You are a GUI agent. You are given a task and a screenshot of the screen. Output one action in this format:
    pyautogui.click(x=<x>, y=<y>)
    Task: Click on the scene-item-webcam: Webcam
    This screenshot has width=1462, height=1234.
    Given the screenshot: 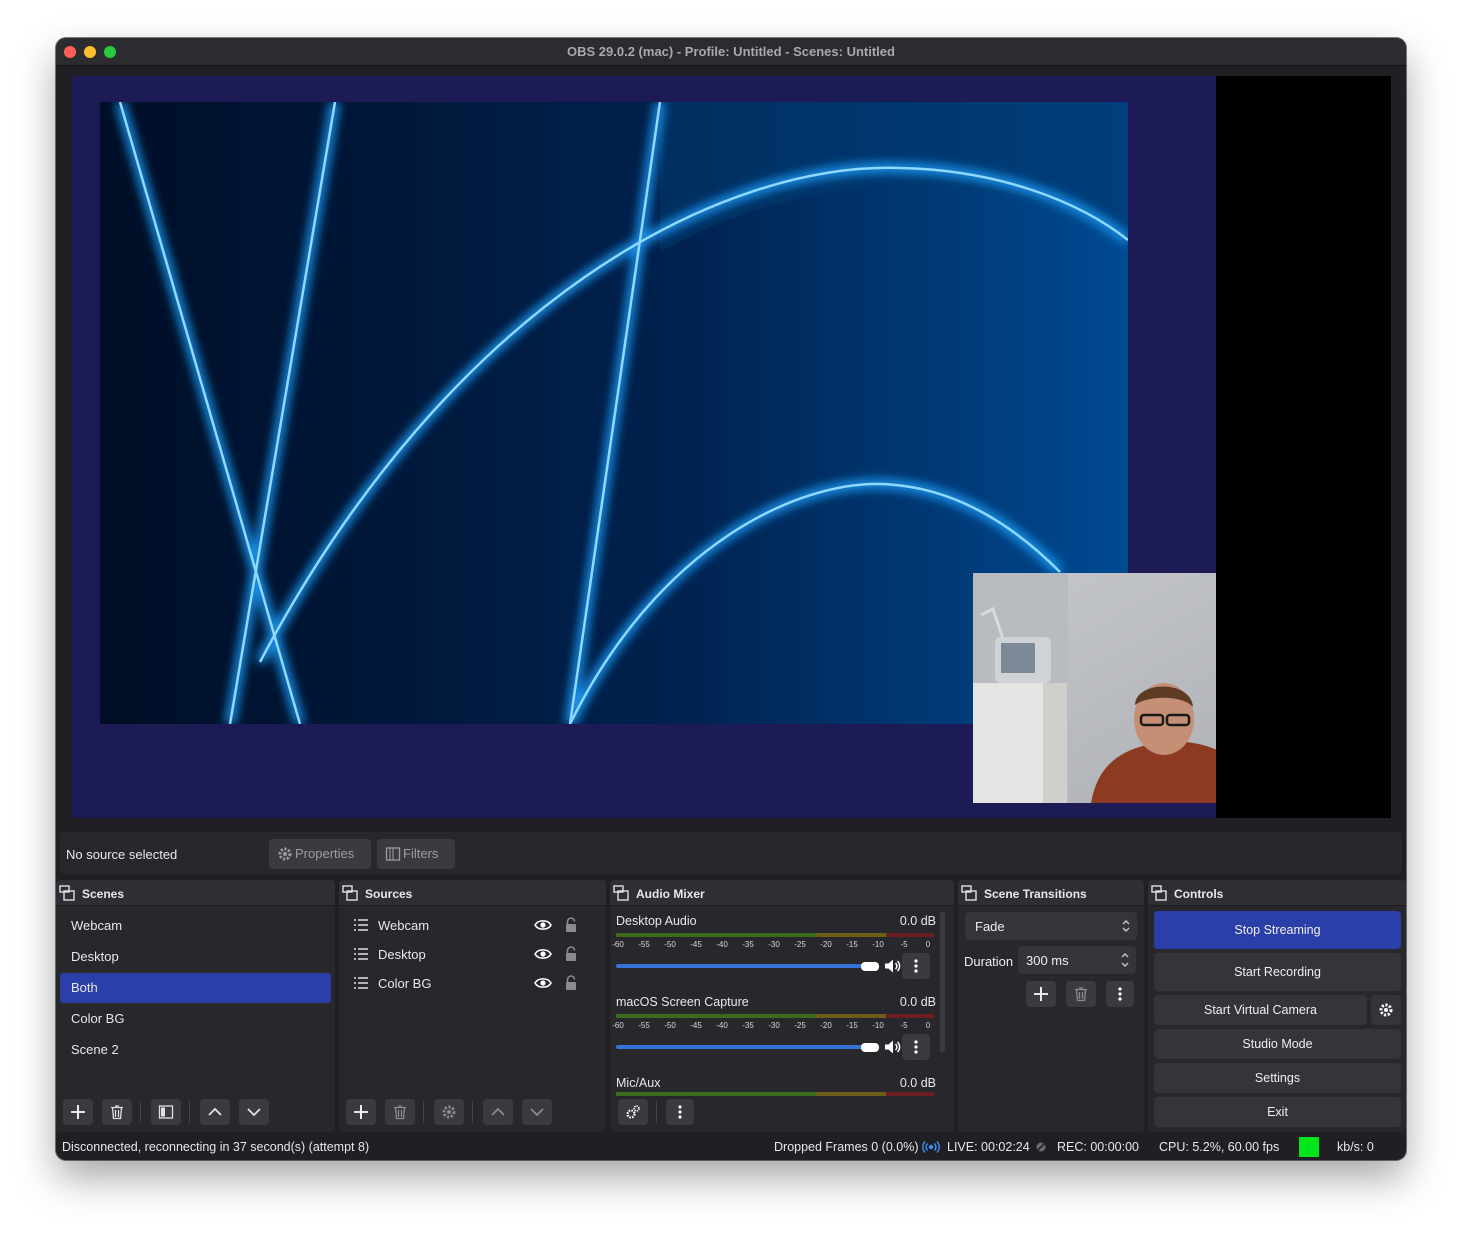 What is the action you would take?
    pyautogui.click(x=195, y=926)
    